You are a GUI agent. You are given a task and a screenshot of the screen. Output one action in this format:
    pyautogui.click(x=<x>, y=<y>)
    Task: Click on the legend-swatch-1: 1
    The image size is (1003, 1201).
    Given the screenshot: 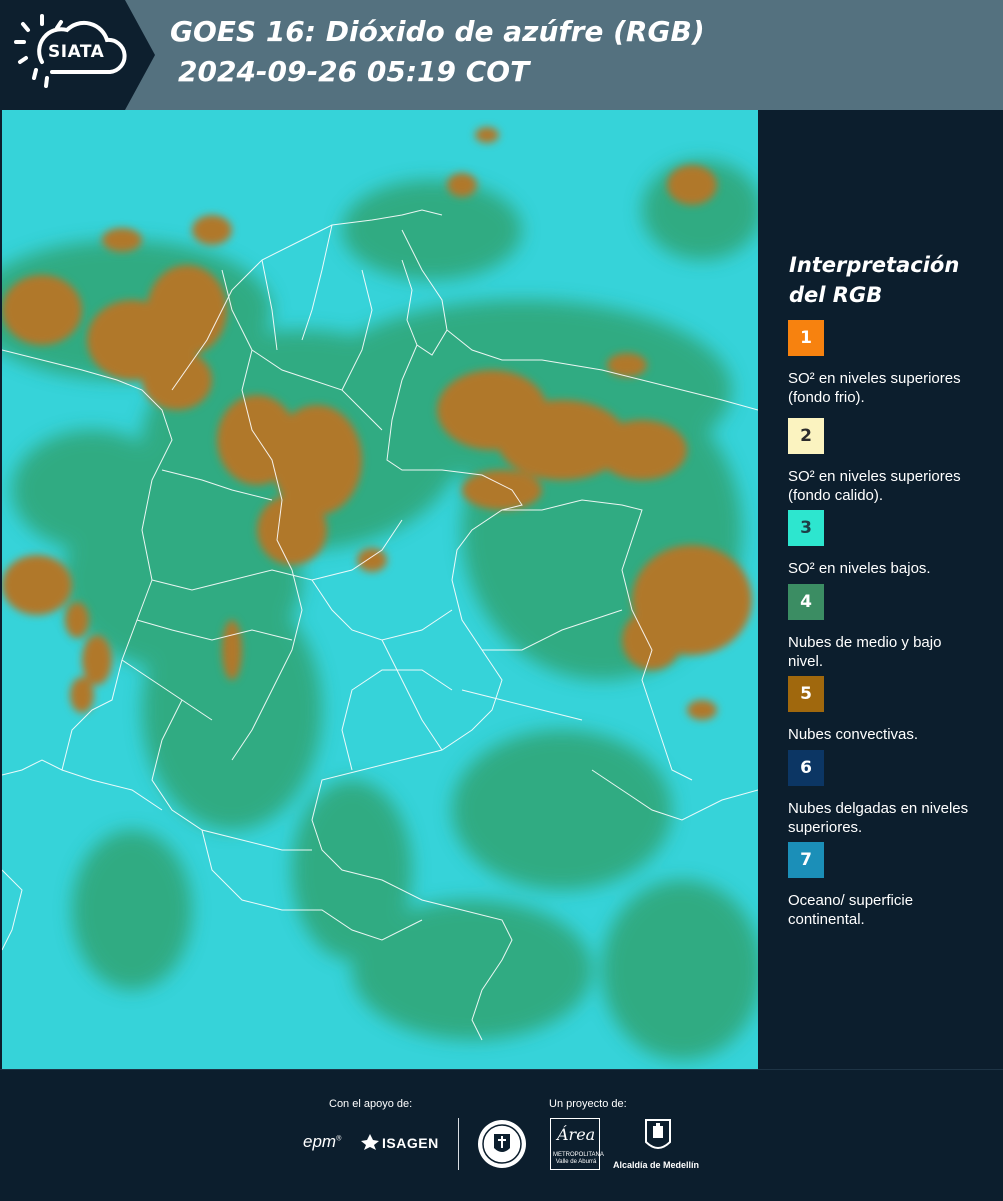 What is the action you would take?
    pyautogui.click(x=806, y=338)
    